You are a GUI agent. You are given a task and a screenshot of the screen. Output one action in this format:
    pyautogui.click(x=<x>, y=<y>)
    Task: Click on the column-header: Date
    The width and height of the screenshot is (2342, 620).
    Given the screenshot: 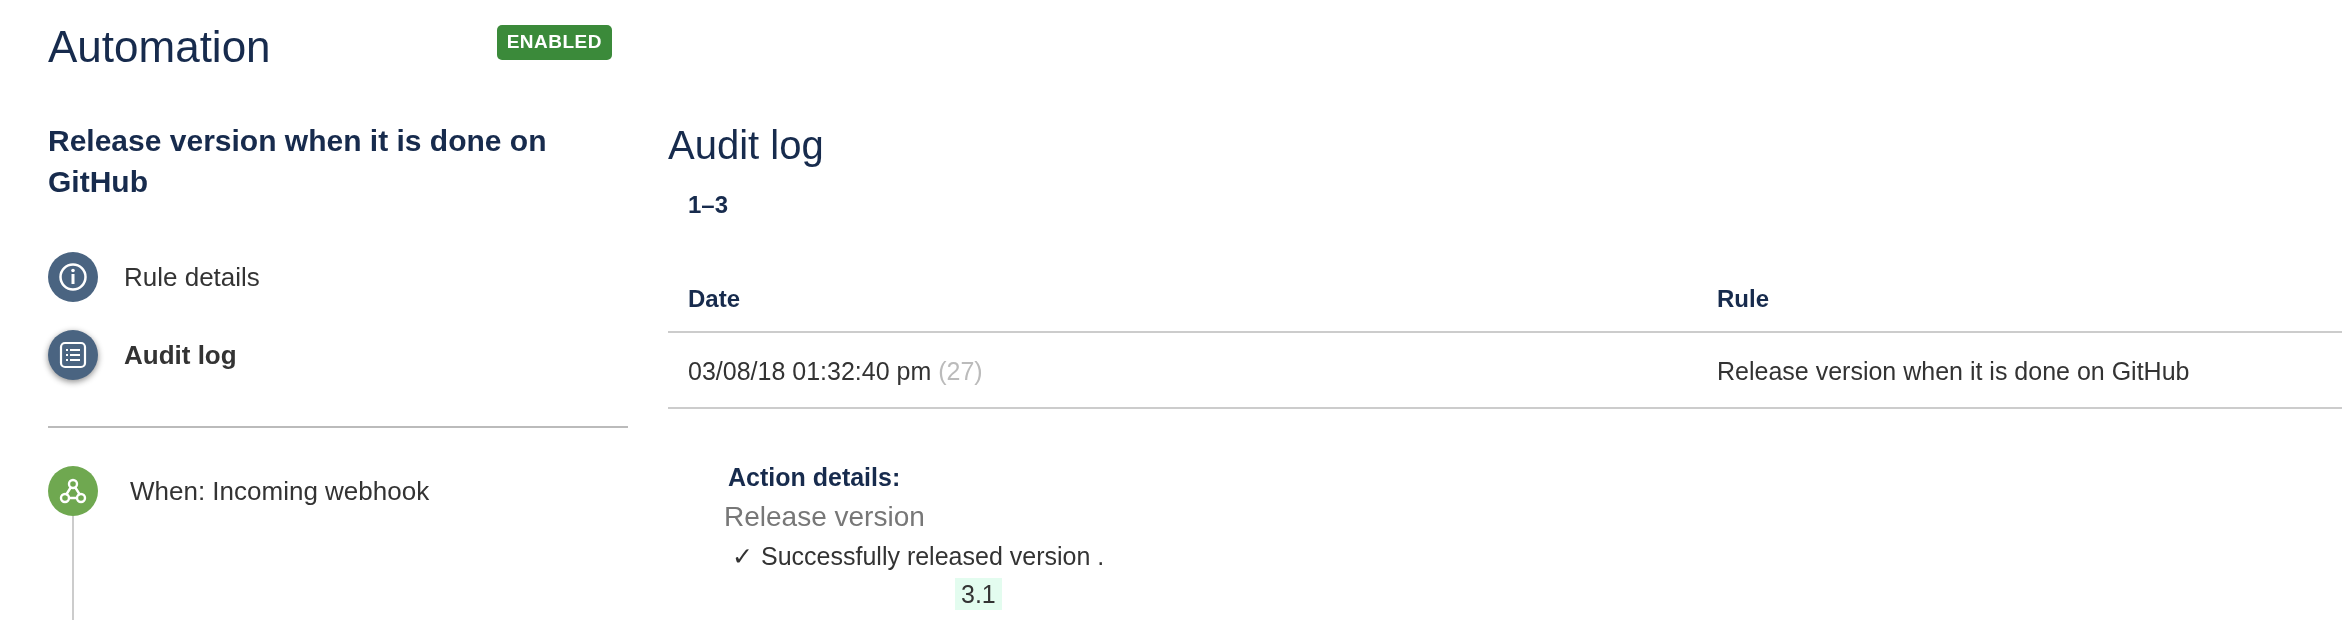 What is the action you would take?
    pyautogui.click(x=1182, y=296)
    